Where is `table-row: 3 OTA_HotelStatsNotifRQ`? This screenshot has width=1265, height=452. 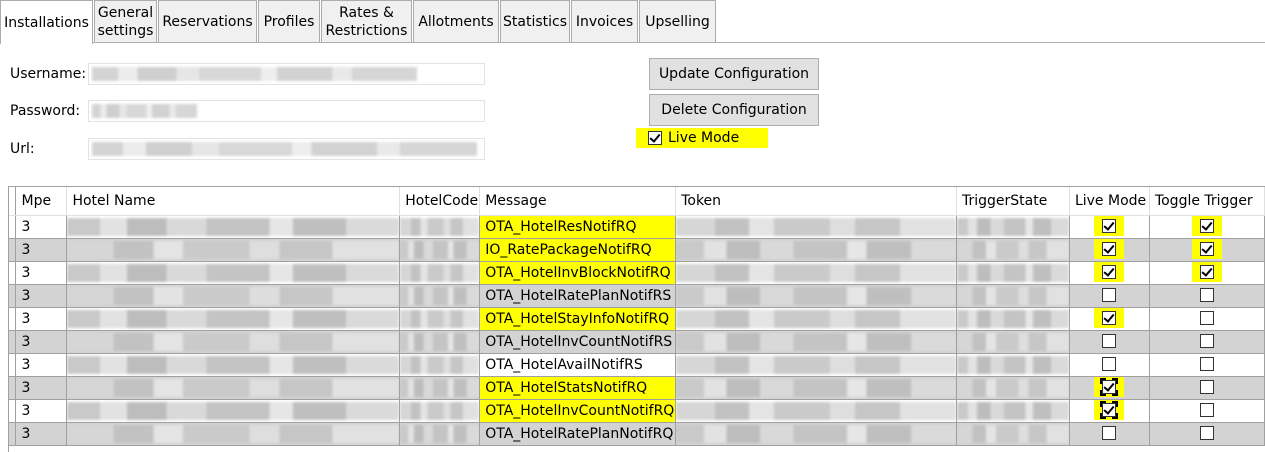
table-row: 3 OTA_HotelStatsNotifRQ is located at coordinates (637, 388).